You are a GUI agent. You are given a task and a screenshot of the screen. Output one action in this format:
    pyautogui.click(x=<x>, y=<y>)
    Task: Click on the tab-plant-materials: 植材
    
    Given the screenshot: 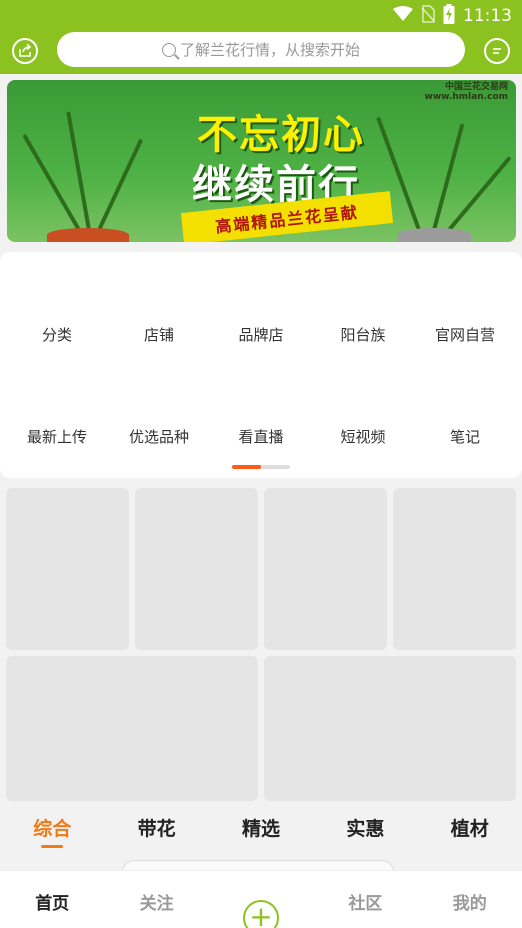 What is the action you would take?
    pyautogui.click(x=470, y=834)
    